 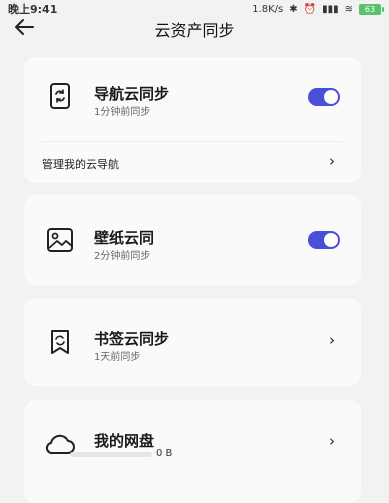 What do you see at coordinates (111, 454) in the screenshot?
I see `storage-progress-bar` at bounding box center [111, 454].